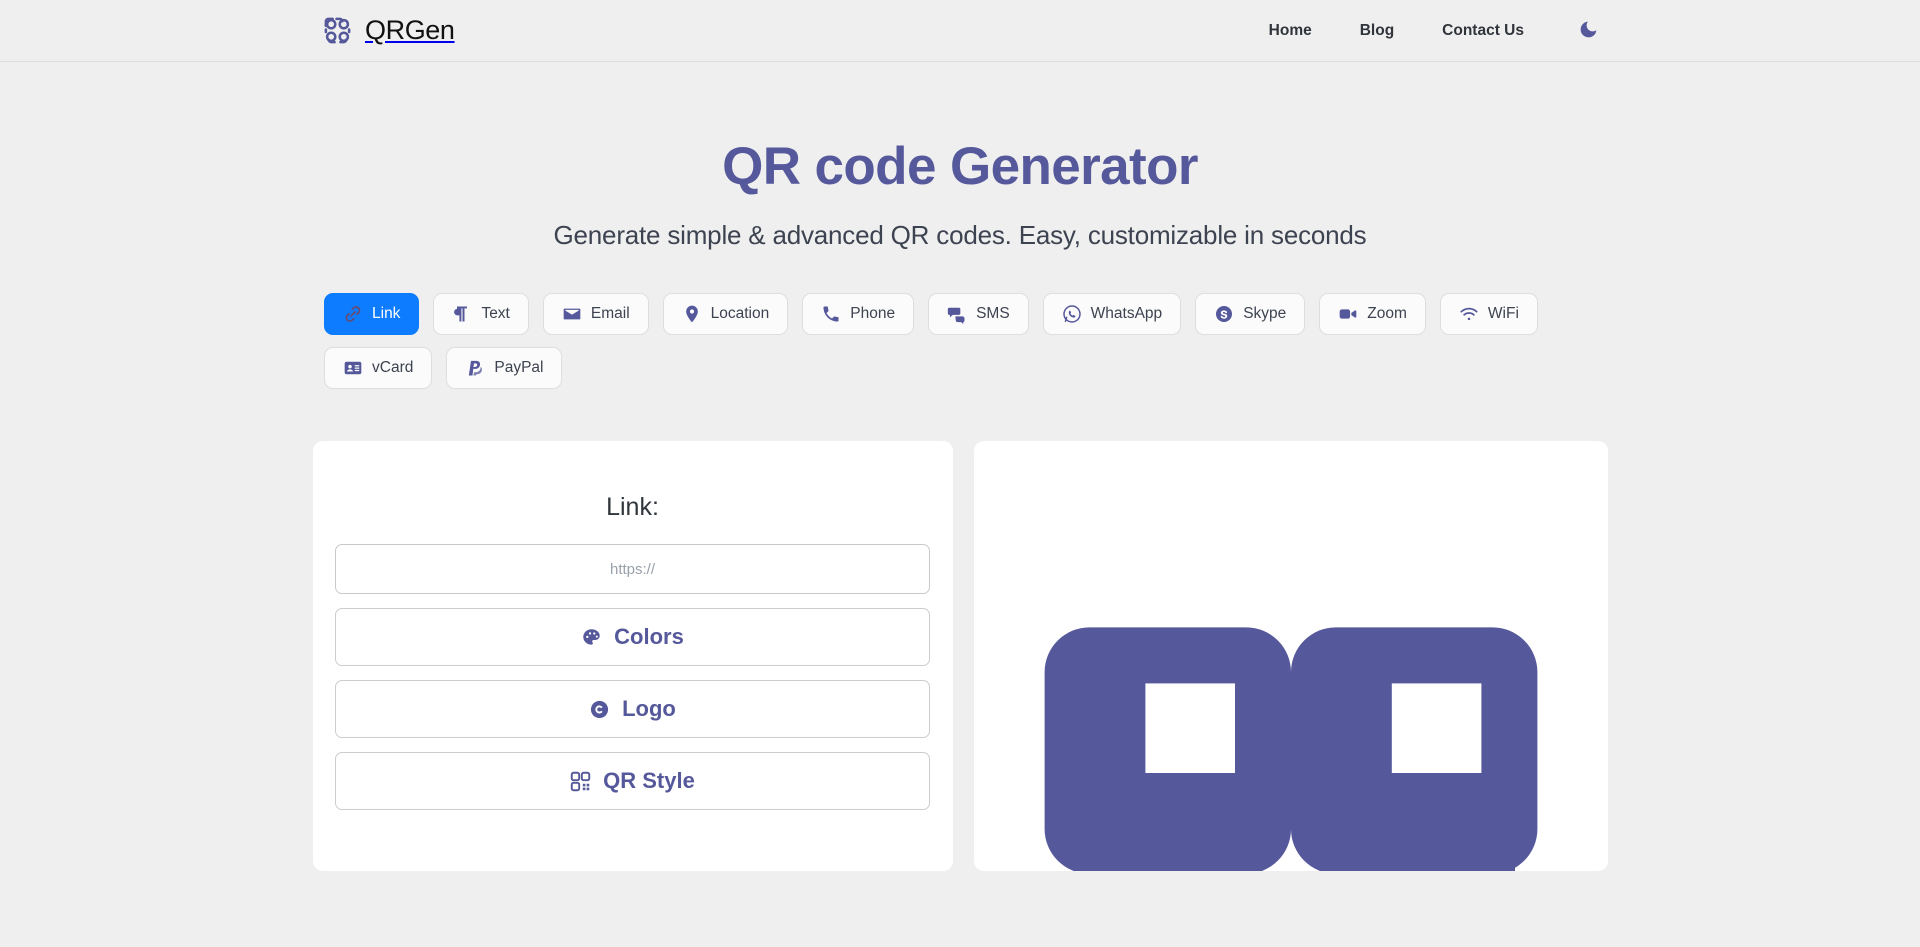  What do you see at coordinates (1469, 314) in the screenshot?
I see `wifi-icon` at bounding box center [1469, 314].